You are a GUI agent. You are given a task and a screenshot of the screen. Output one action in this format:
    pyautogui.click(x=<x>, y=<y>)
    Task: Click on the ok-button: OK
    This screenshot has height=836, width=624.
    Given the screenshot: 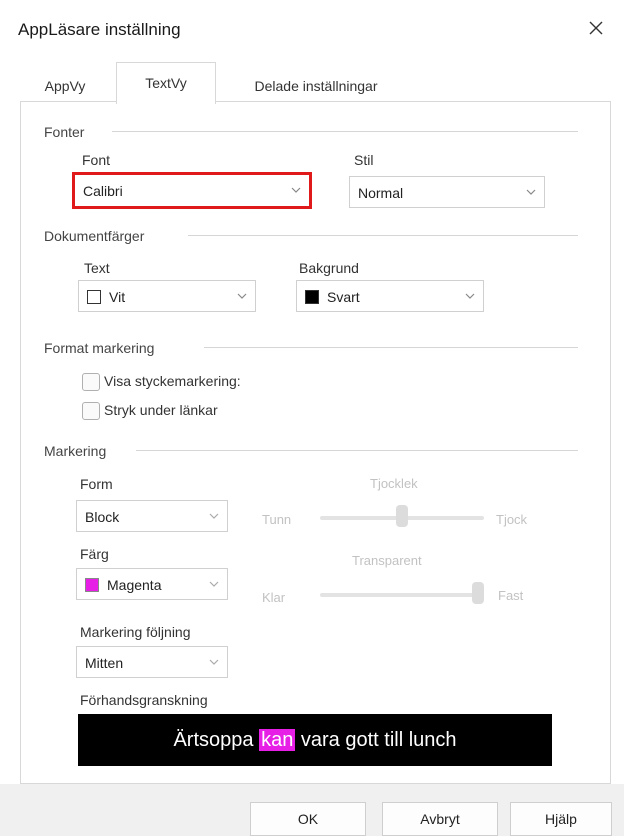 What is the action you would take?
    pyautogui.click(x=308, y=819)
    